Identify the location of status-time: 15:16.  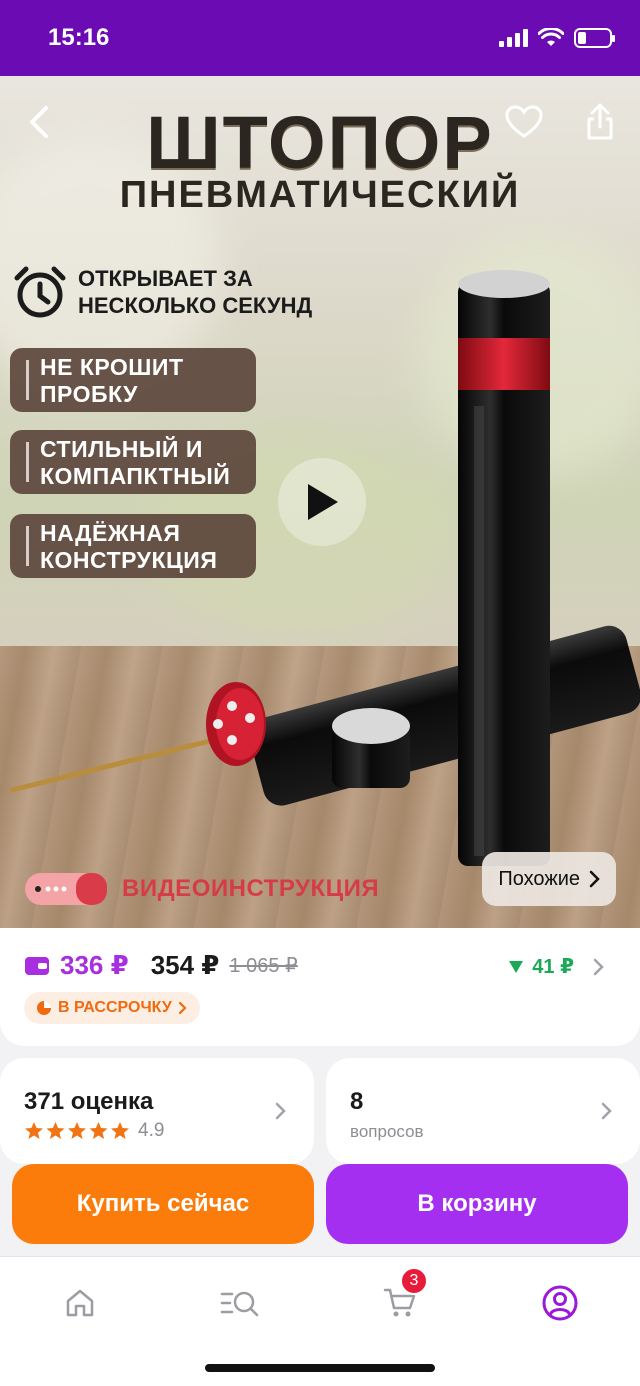
(79, 37).